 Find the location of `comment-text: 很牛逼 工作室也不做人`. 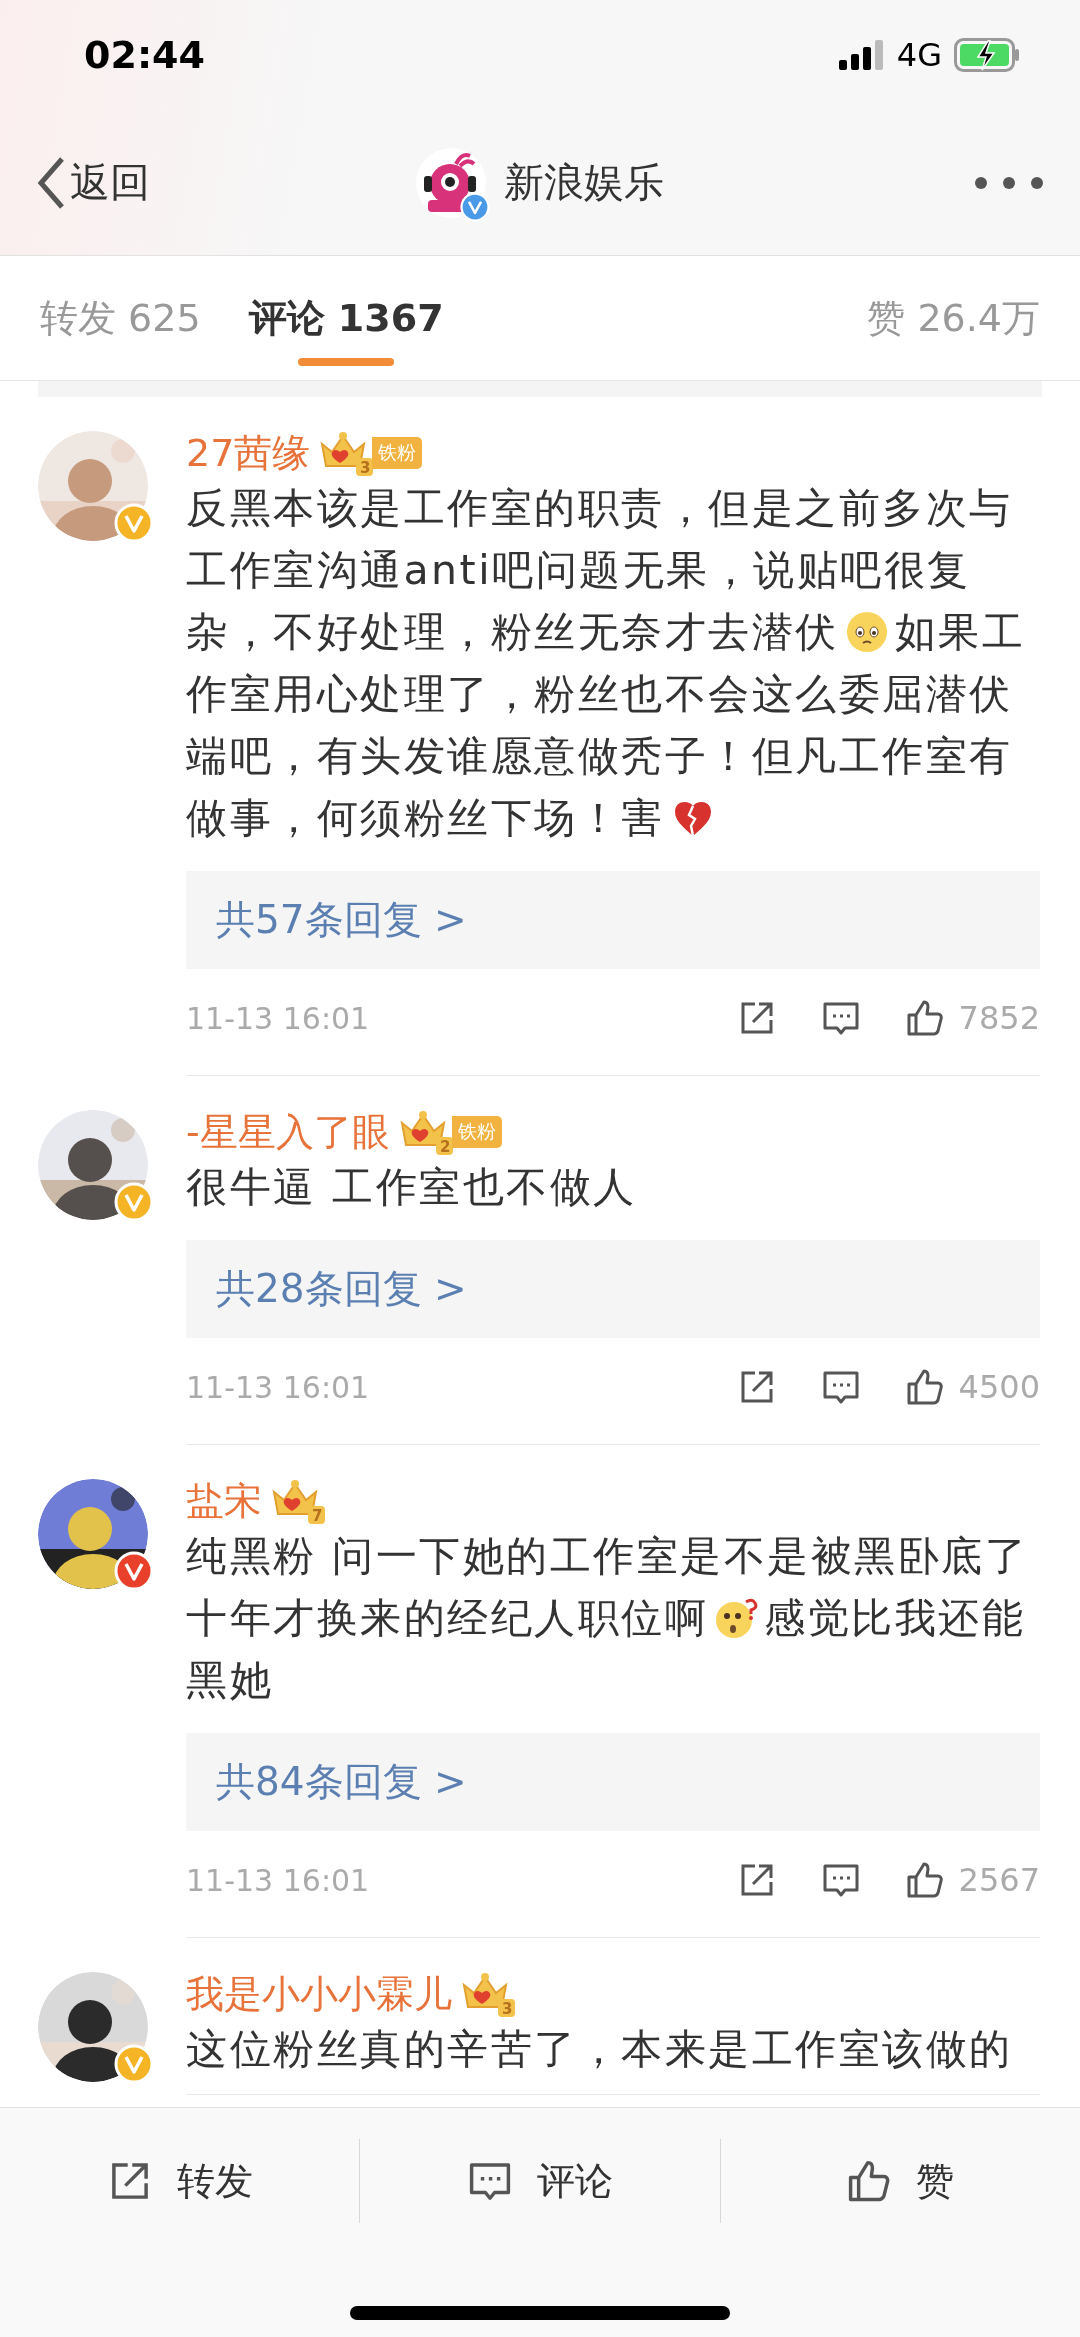

comment-text: 很牛逼 工作室也不做人 is located at coordinates (412, 1187).